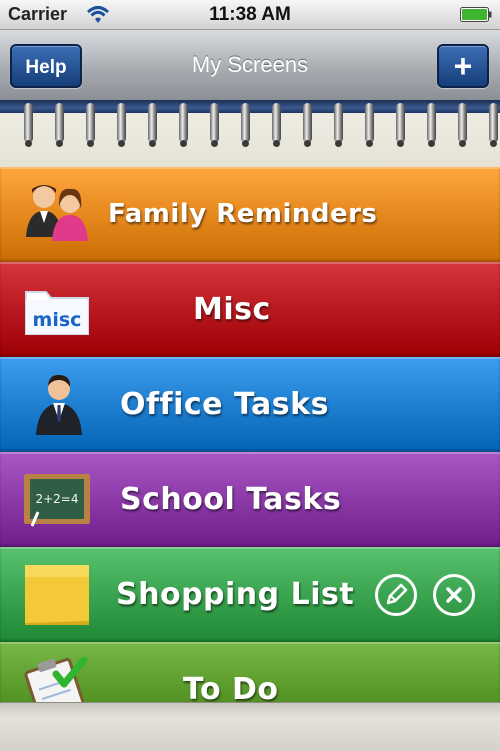 Image resolution: width=500 pixels, height=751 pixels. I want to click on battery-icon, so click(476, 14).